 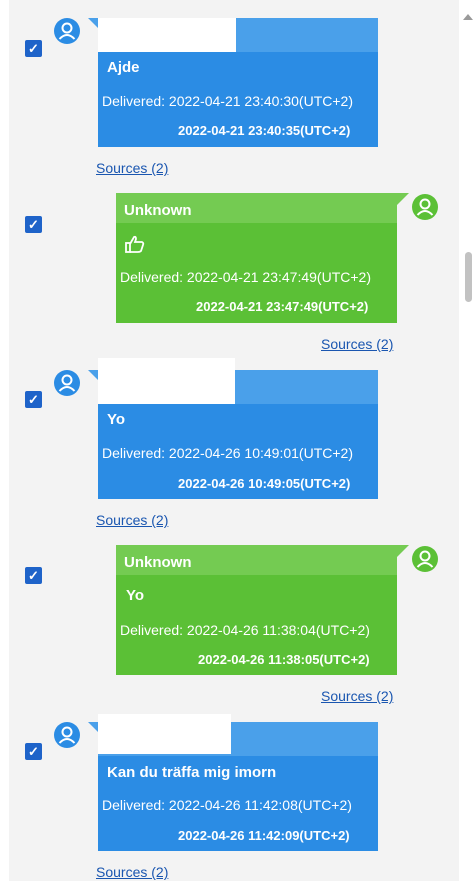 I want to click on message-text: Kan du träffa mig imorn, so click(x=192, y=772).